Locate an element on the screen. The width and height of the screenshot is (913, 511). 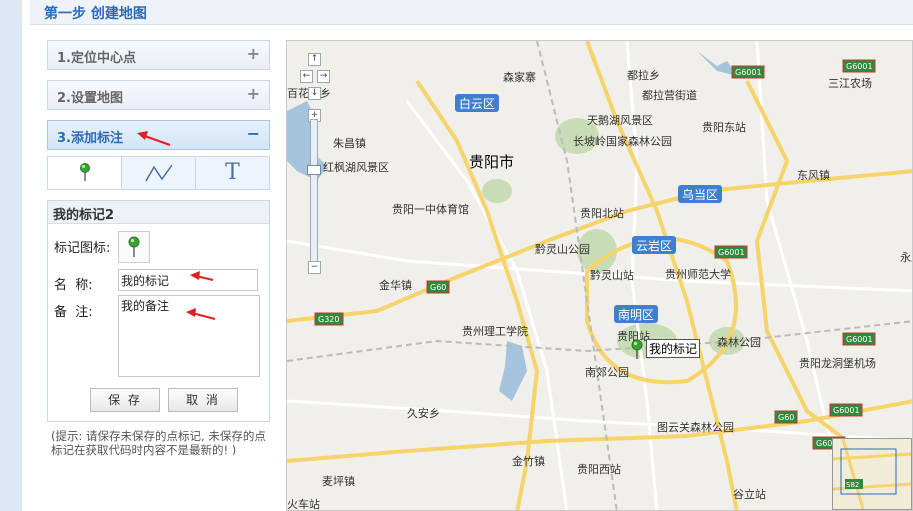
svg-text: 红枫湖风景区 is located at coordinates (356, 167).